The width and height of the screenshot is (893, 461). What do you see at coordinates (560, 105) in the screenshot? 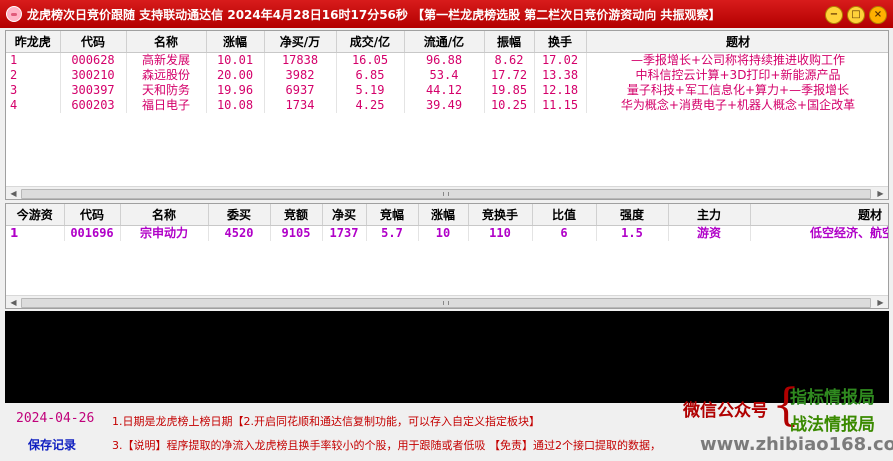
I see `turnover-rate: 11.15` at bounding box center [560, 105].